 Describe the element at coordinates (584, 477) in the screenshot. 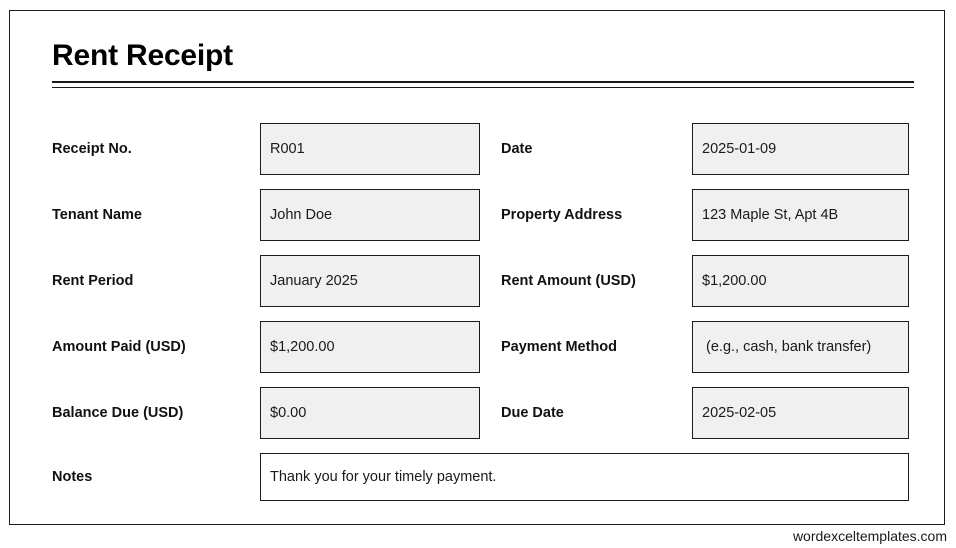

I see `field-value-notes: Thank you for your timely payment.` at that location.